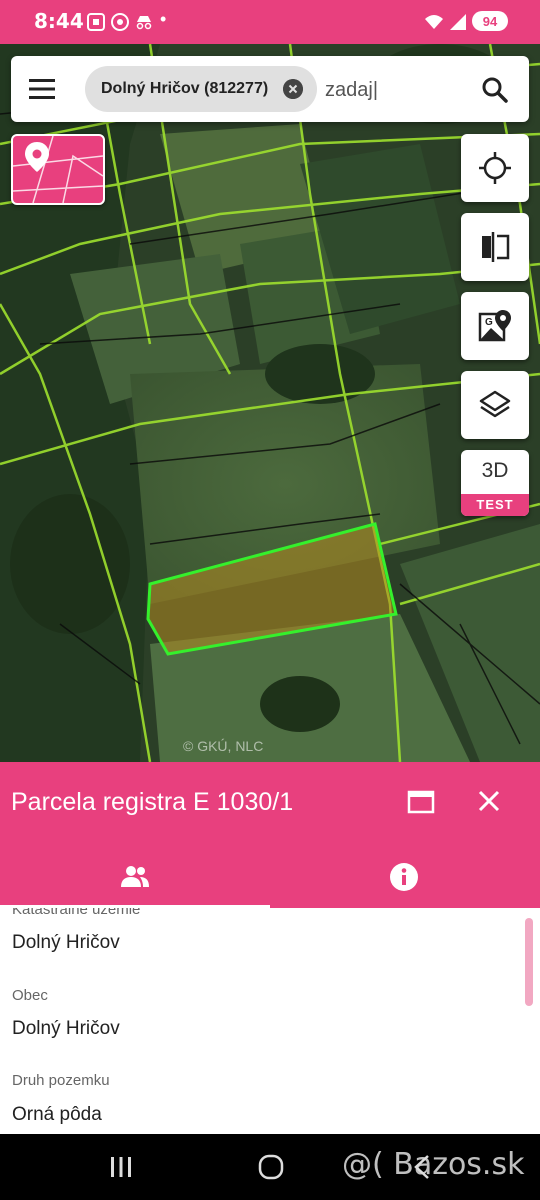 The height and width of the screenshot is (1200, 540). Describe the element at coordinates (293, 89) in the screenshot. I see `chip-clear-icon` at that location.